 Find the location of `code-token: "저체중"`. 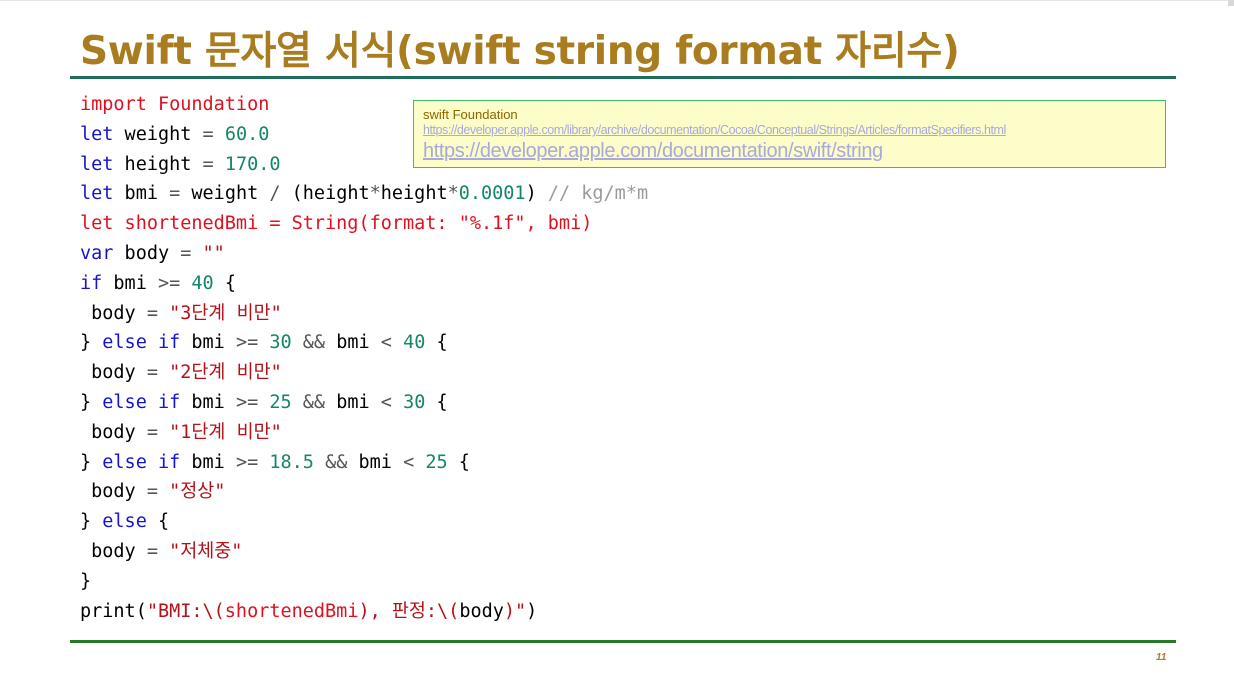

code-token: "저체중" is located at coordinates (206, 551).